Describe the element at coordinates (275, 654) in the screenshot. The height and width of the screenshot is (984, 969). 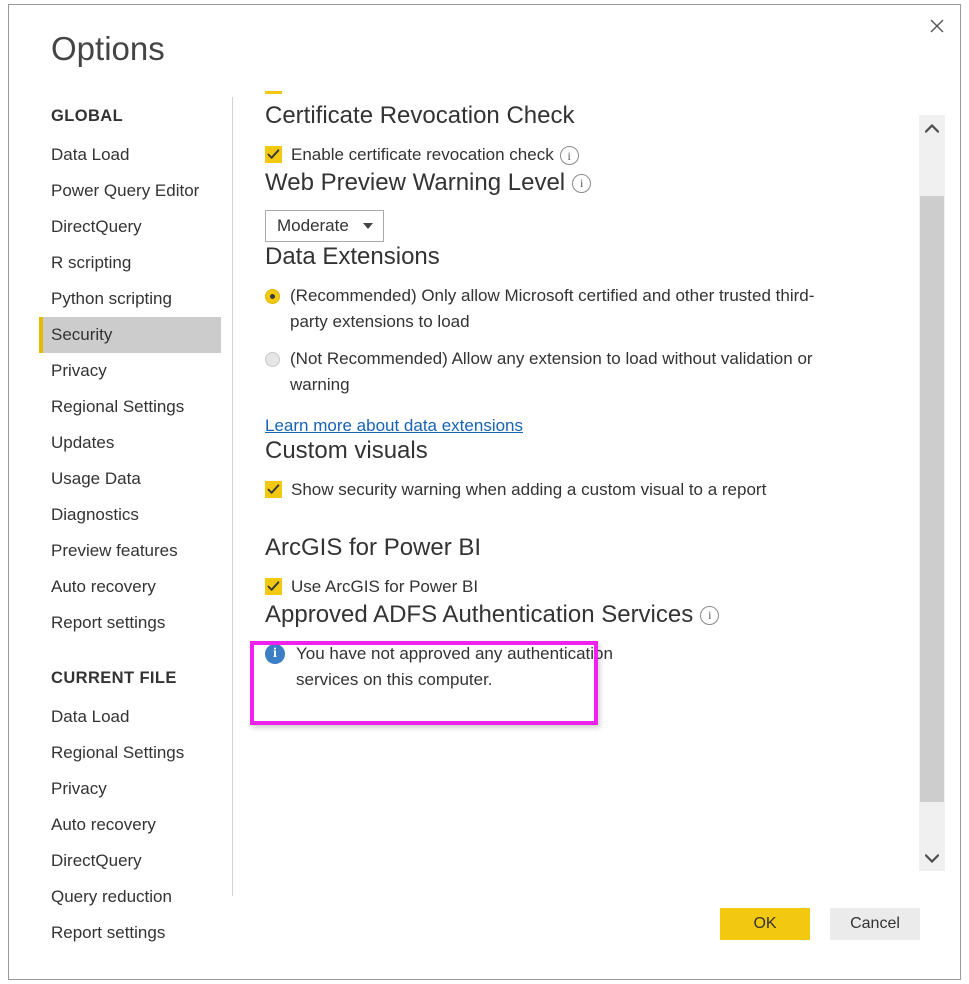
I see `info-circle-icon: i` at that location.